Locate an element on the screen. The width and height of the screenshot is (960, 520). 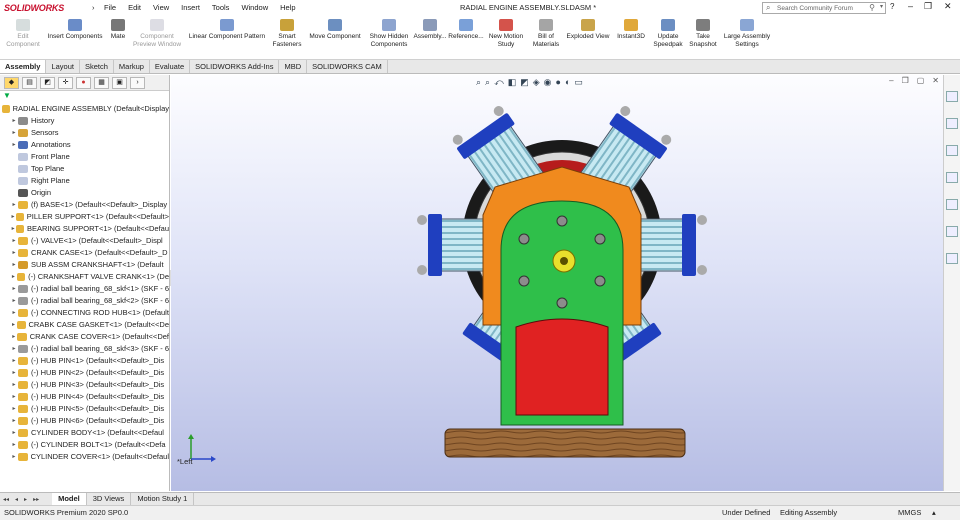
tree-item: ▸ (-) CONNECTING ROD HUB<1> (Default is located at coordinates (85, 313).